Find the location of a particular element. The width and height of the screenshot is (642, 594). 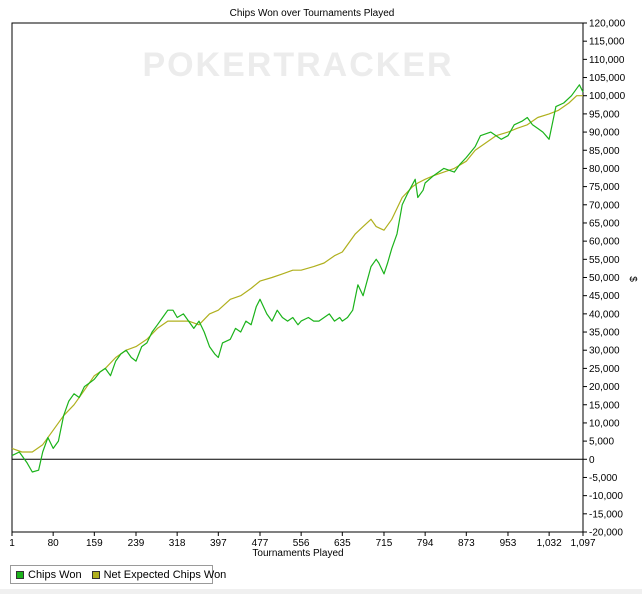

y-tick-label: 5,000 is located at coordinates (601, 442).